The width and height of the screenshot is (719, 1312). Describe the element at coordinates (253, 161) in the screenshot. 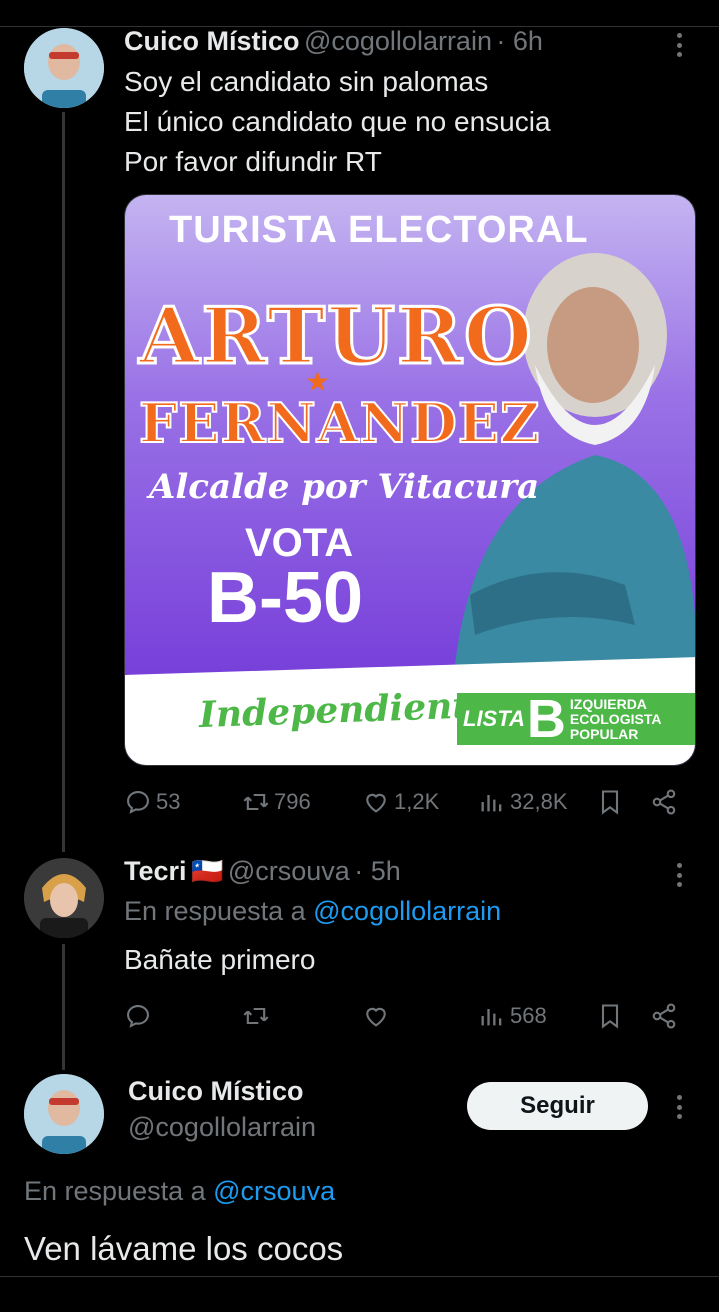

I see `tweet-text-line: Por favor difundir RT` at that location.